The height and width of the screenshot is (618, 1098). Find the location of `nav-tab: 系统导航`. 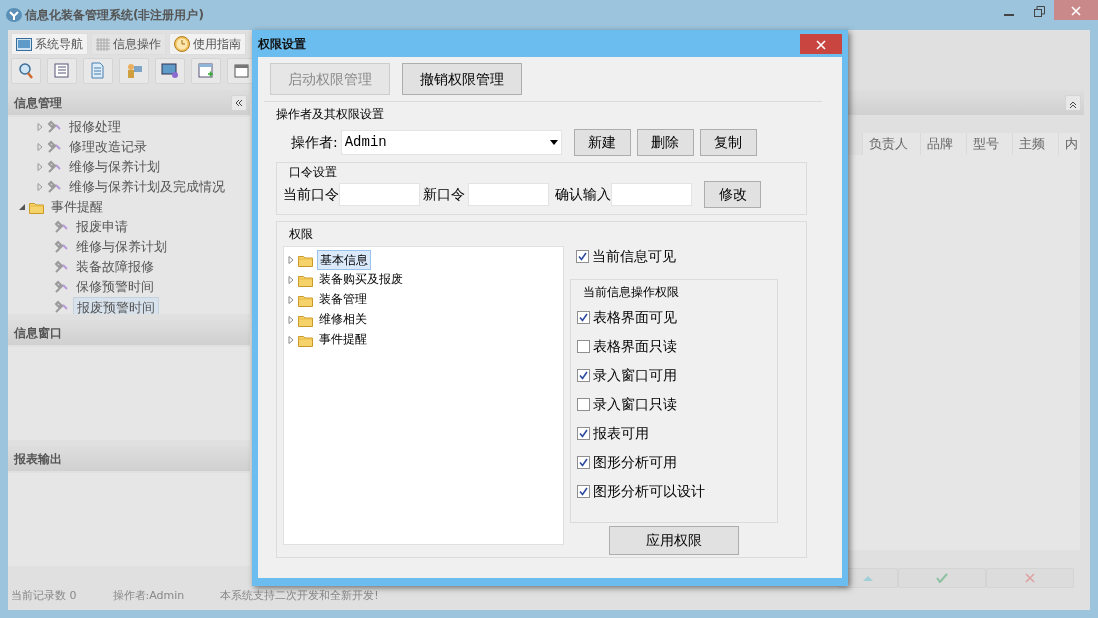

nav-tab: 系统导航 is located at coordinates (49, 44).